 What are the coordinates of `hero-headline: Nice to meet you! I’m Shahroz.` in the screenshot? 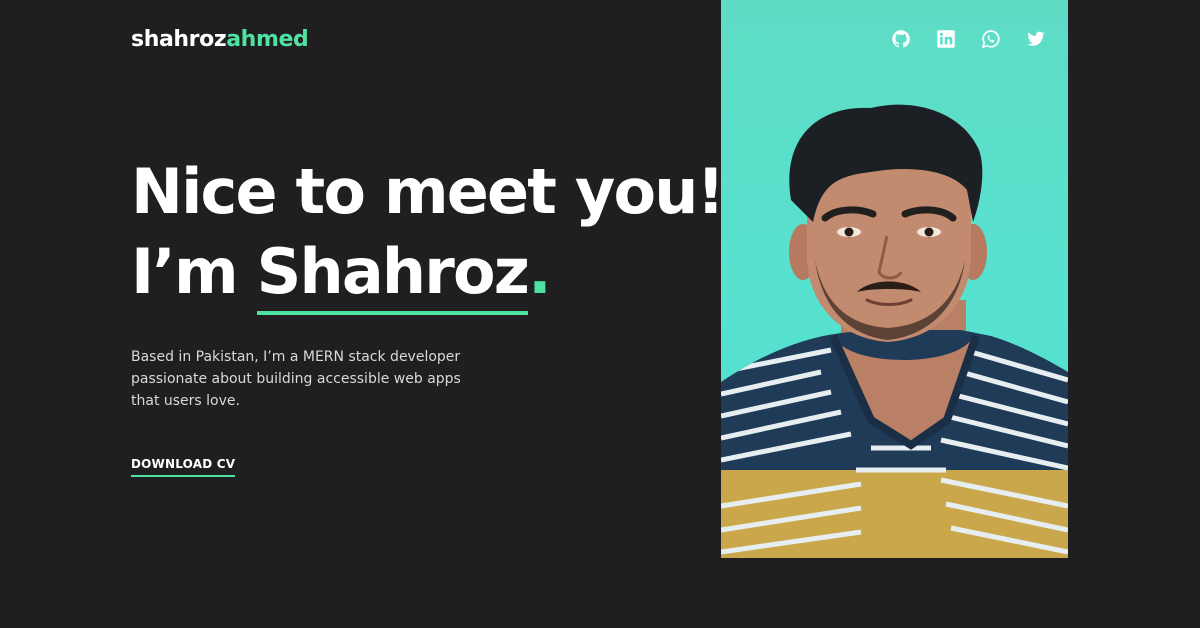 It's located at (428, 233).